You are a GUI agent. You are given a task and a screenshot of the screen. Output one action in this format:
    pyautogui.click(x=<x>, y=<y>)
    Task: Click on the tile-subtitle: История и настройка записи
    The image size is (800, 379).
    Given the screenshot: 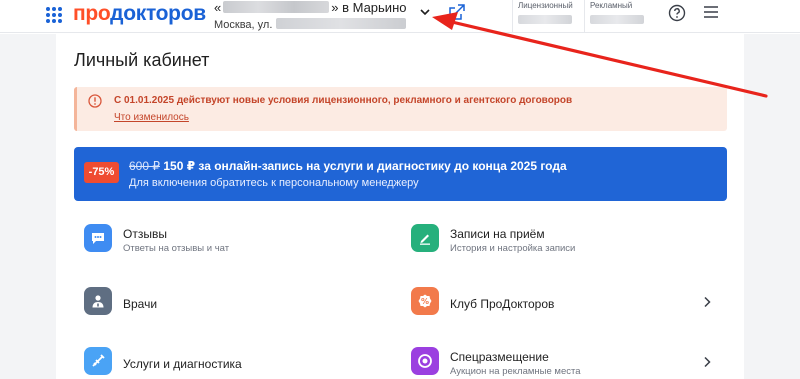 What is the action you would take?
    pyautogui.click(x=513, y=248)
    